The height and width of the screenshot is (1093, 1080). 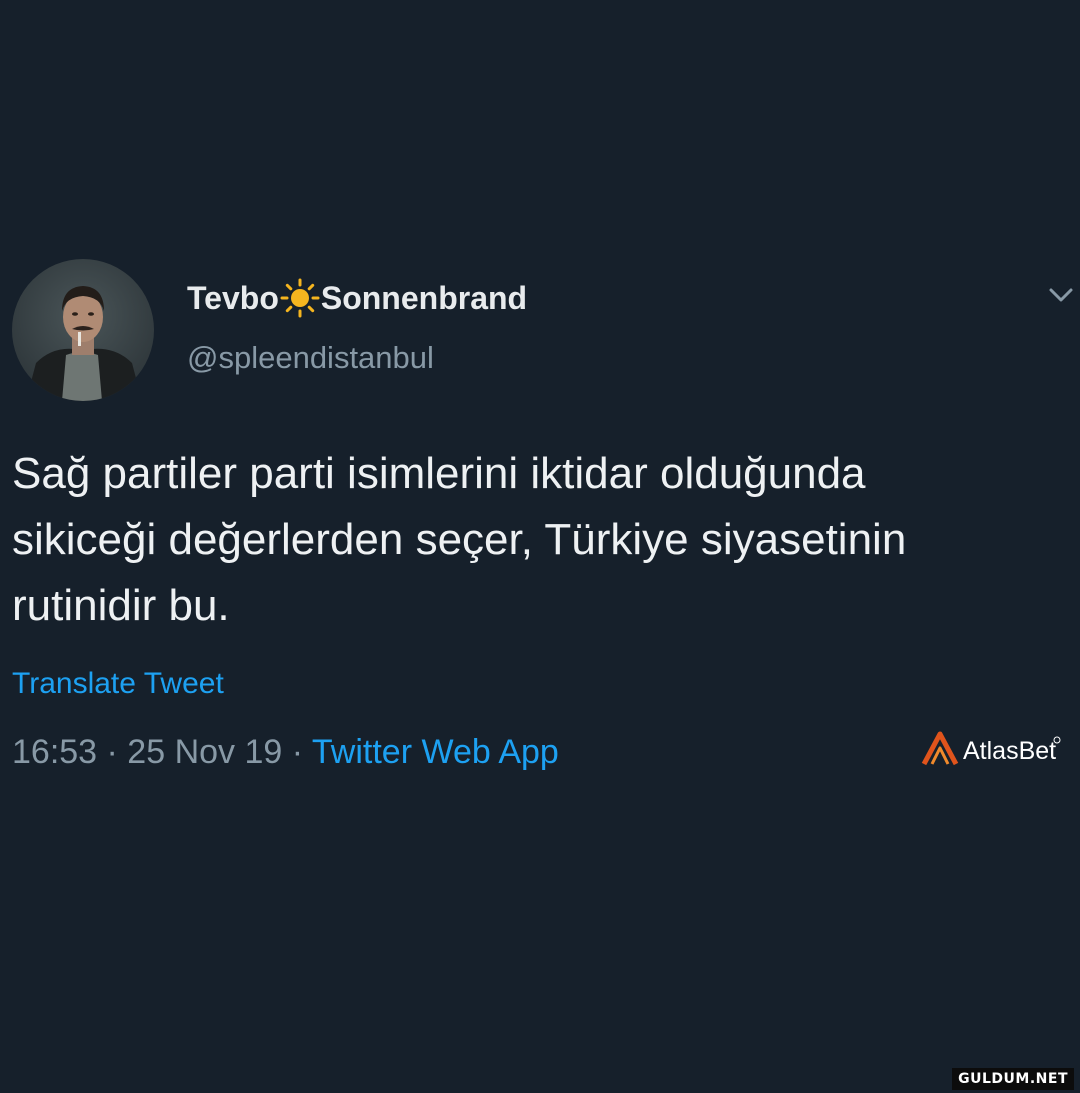 I want to click on sun-emoji-icon, so click(x=300, y=298).